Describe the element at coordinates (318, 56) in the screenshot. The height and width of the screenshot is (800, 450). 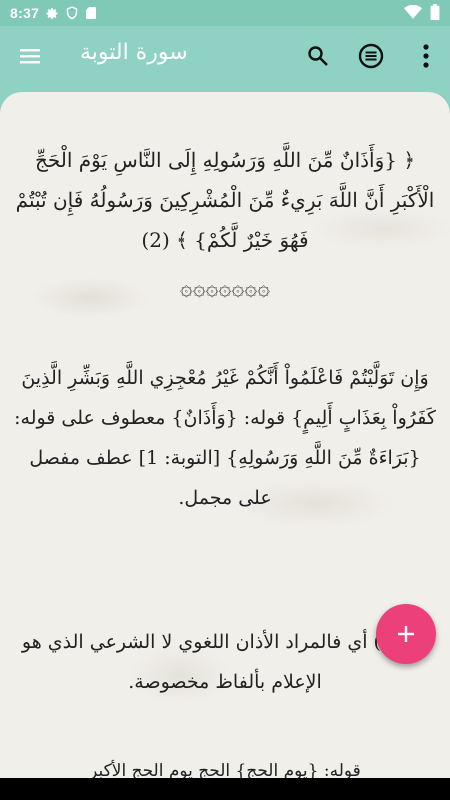
I see `search-icon` at that location.